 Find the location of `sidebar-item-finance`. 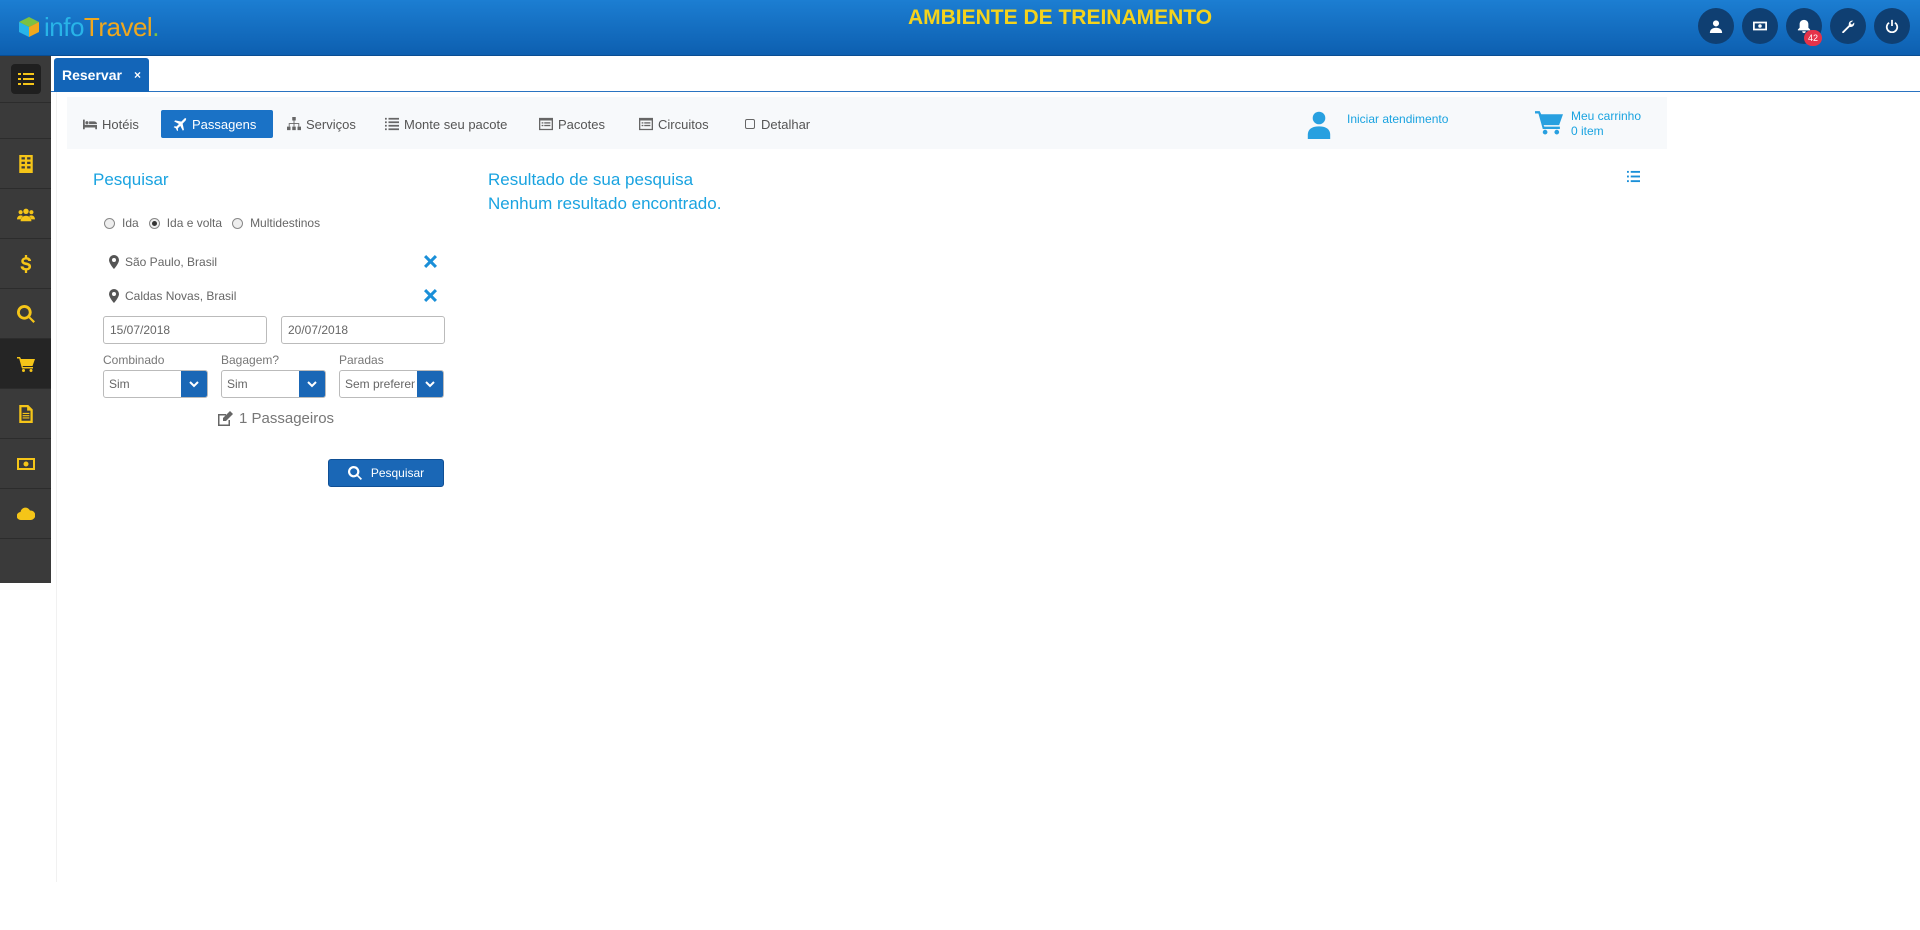

sidebar-item-finance is located at coordinates (25, 264).